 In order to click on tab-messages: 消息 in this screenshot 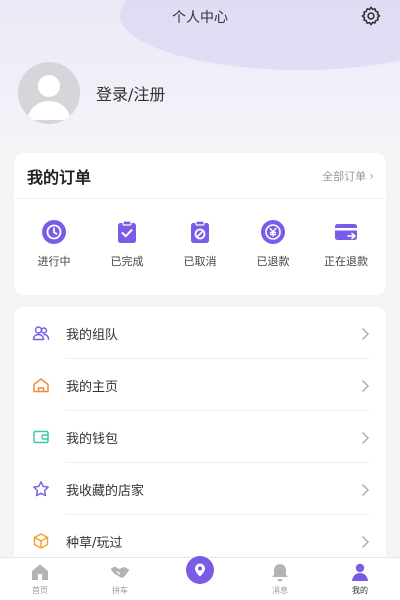, I will do `click(280, 578)`.